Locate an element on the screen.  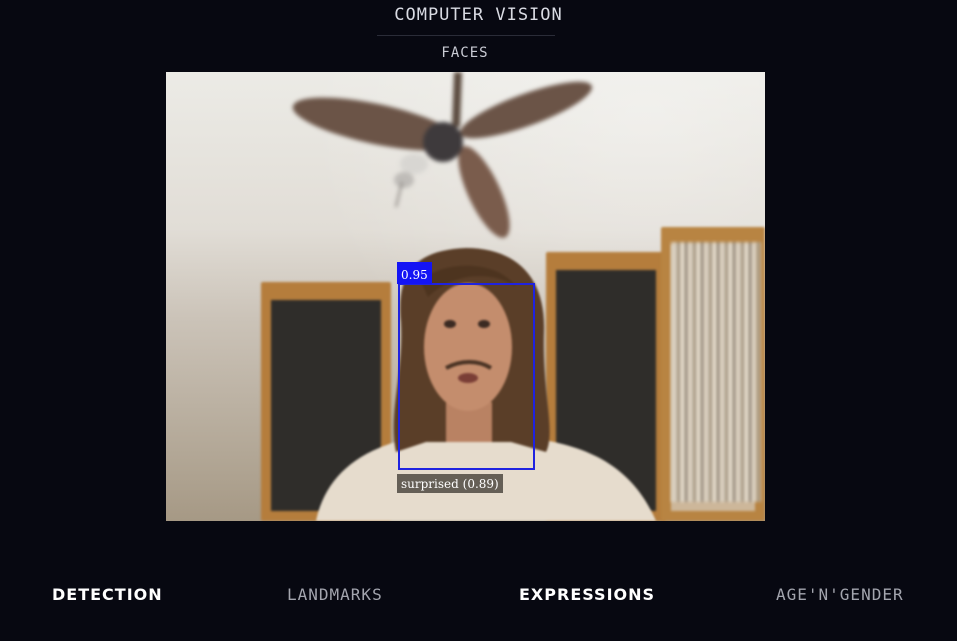
detection-score-label: 0.95 is located at coordinates (414, 273).